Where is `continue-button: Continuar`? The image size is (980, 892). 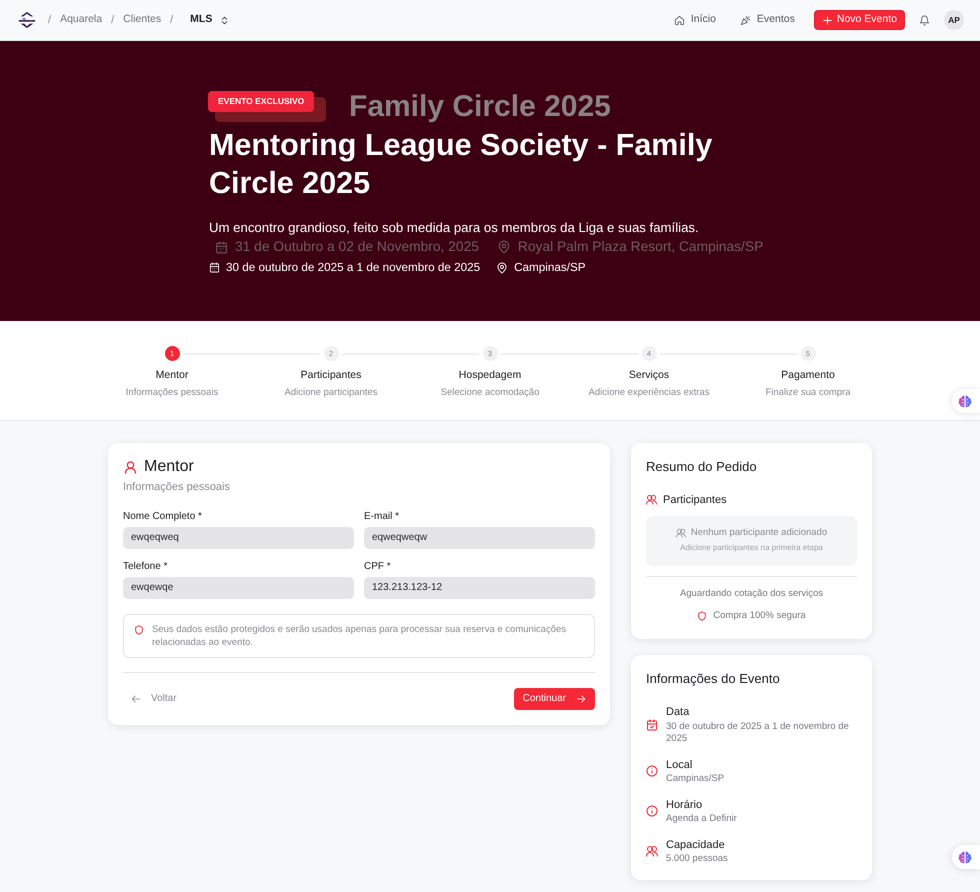
continue-button: Continuar is located at coordinates (554, 699).